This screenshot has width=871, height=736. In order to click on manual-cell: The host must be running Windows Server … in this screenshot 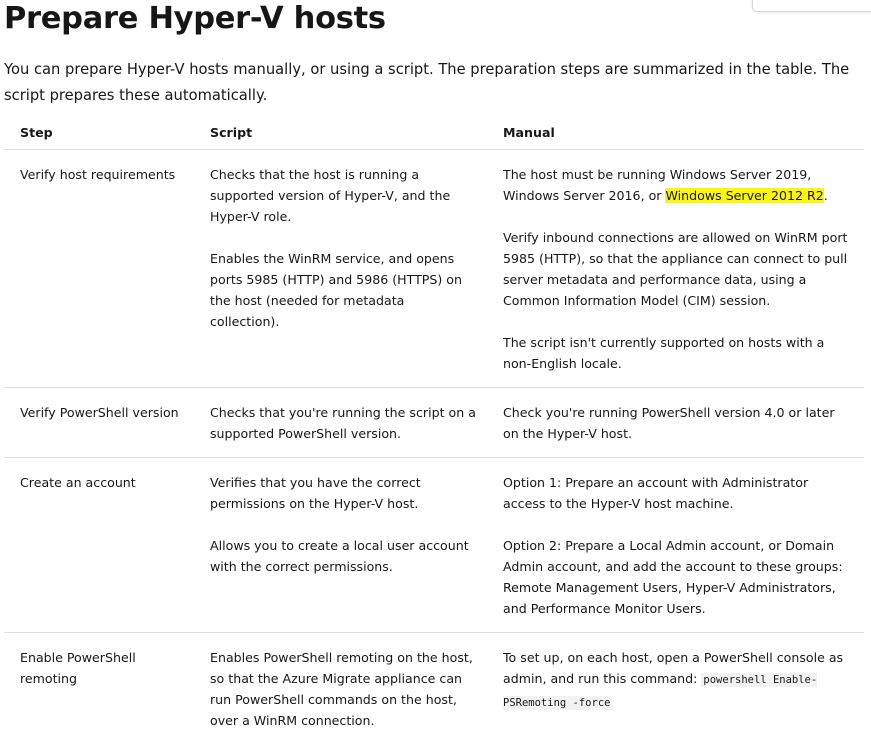, I will do `click(675, 268)`.